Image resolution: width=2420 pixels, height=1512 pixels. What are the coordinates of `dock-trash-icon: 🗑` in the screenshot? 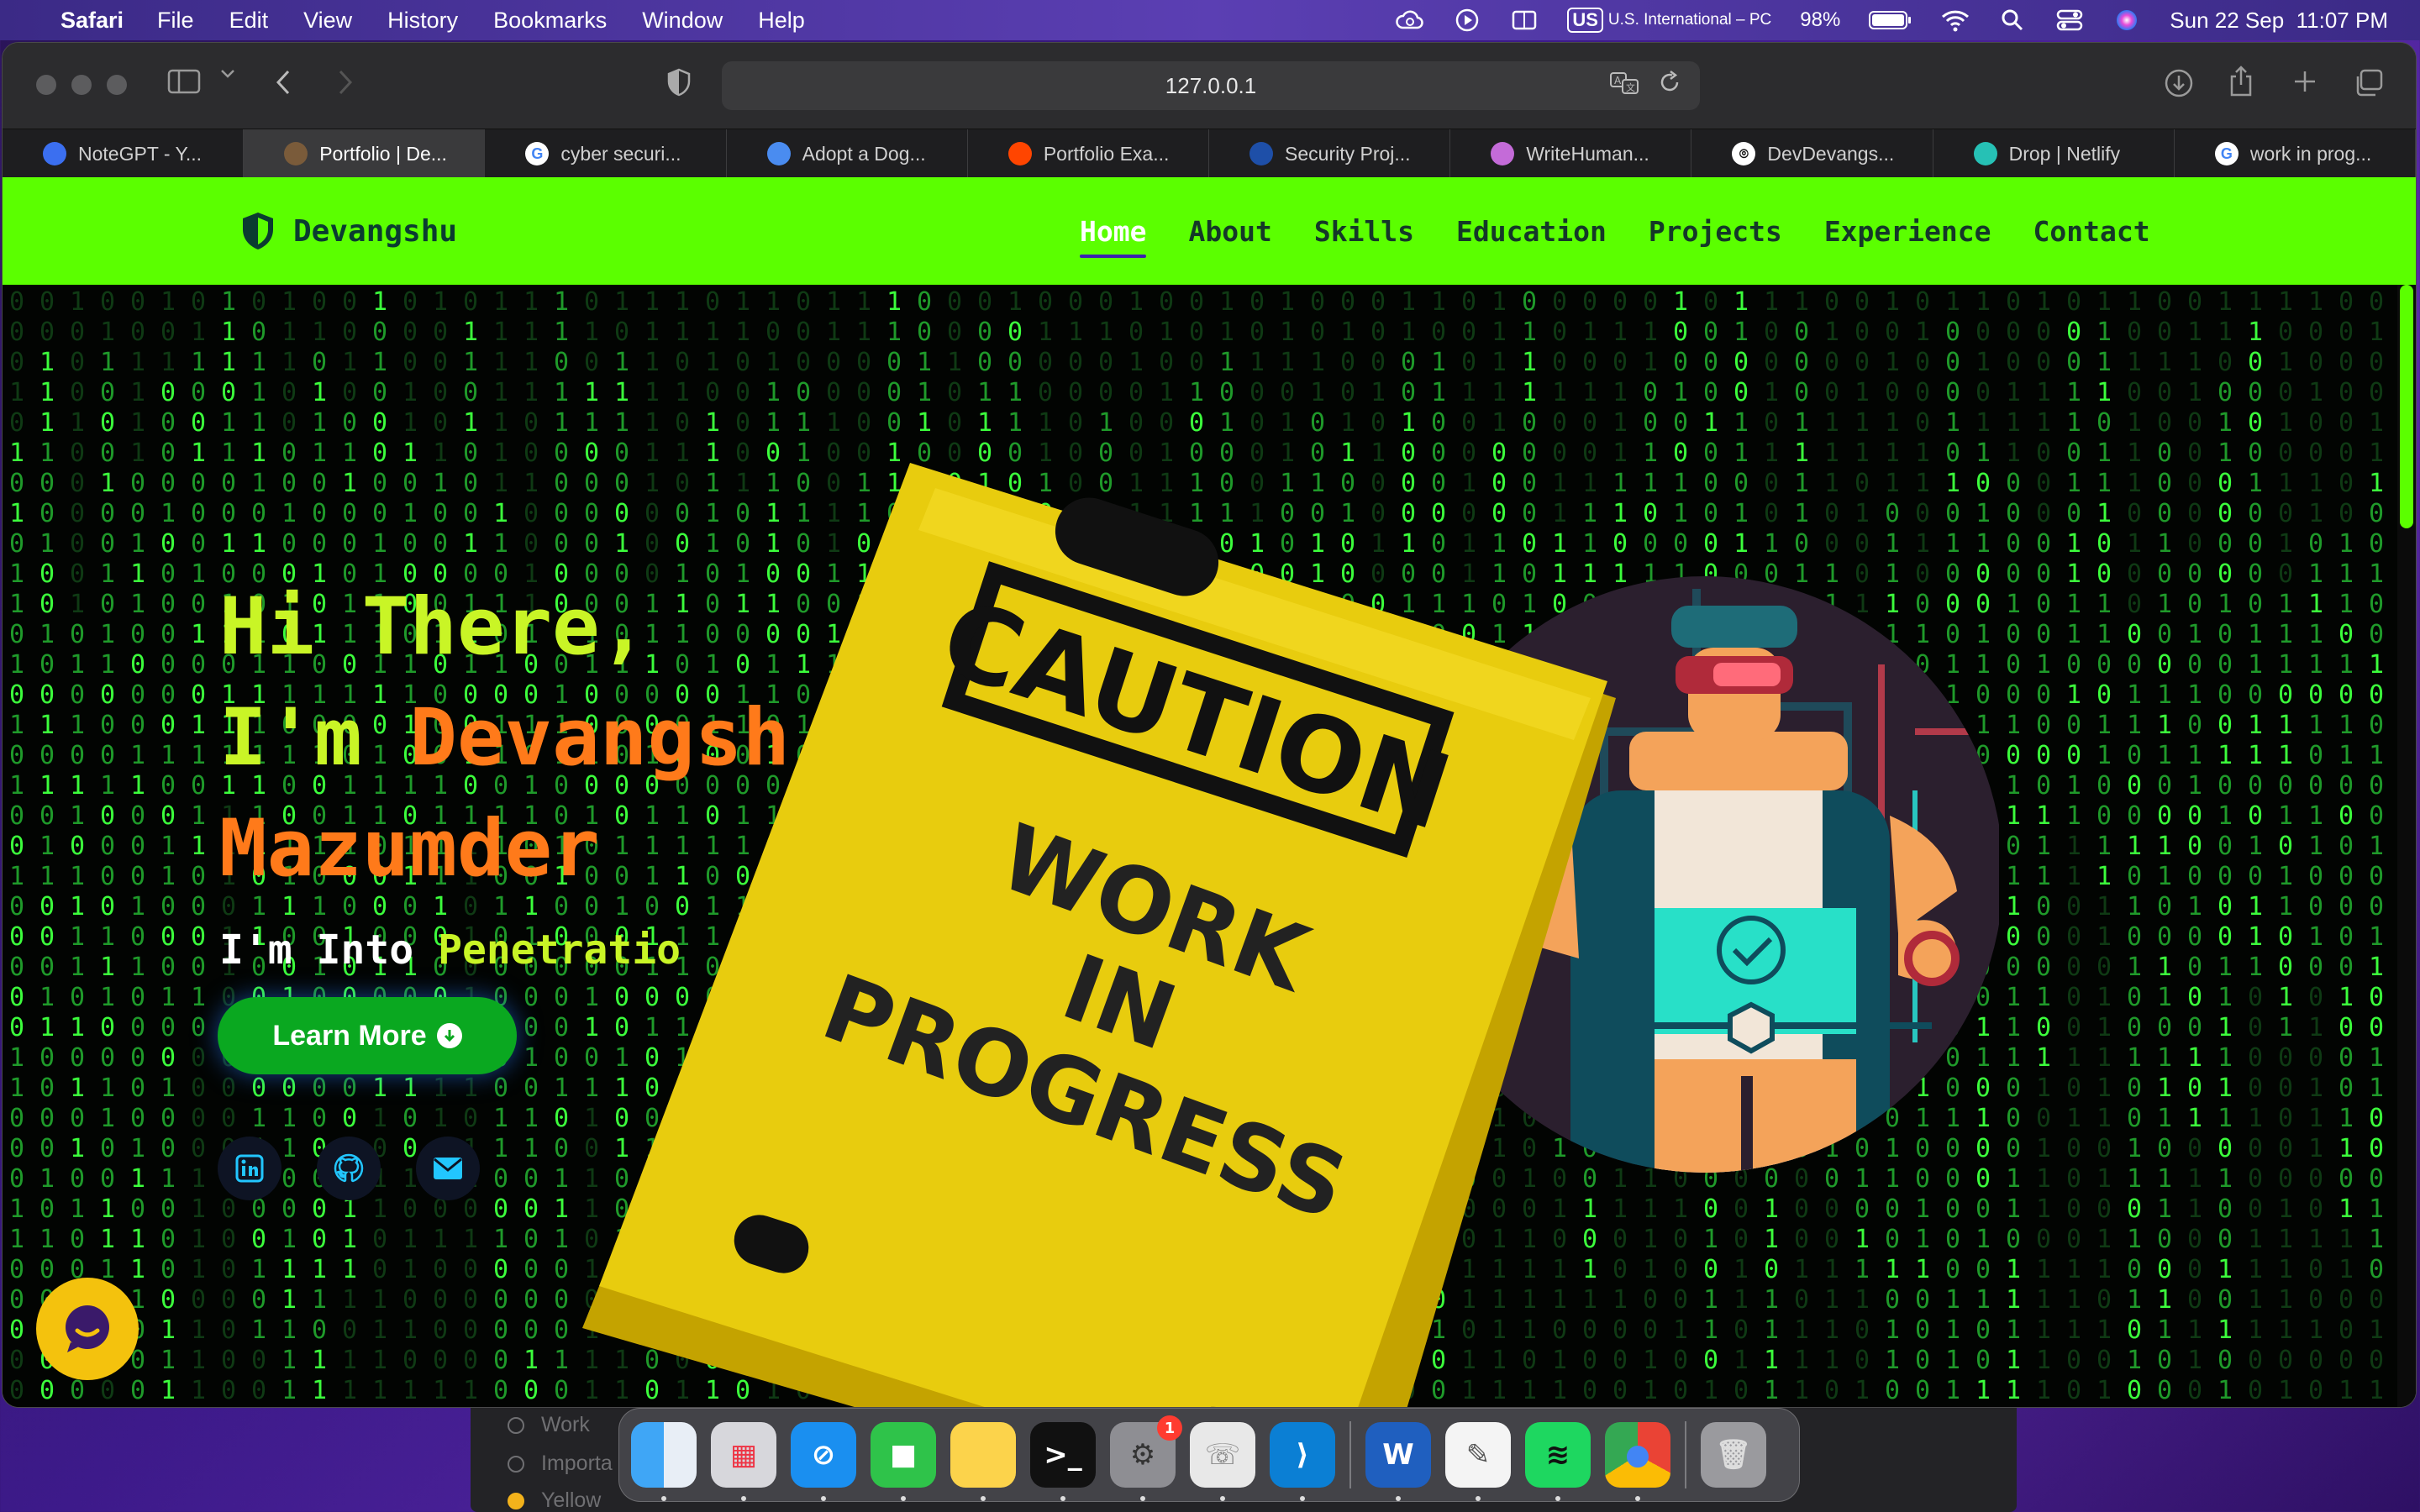 It's located at (1734, 1455).